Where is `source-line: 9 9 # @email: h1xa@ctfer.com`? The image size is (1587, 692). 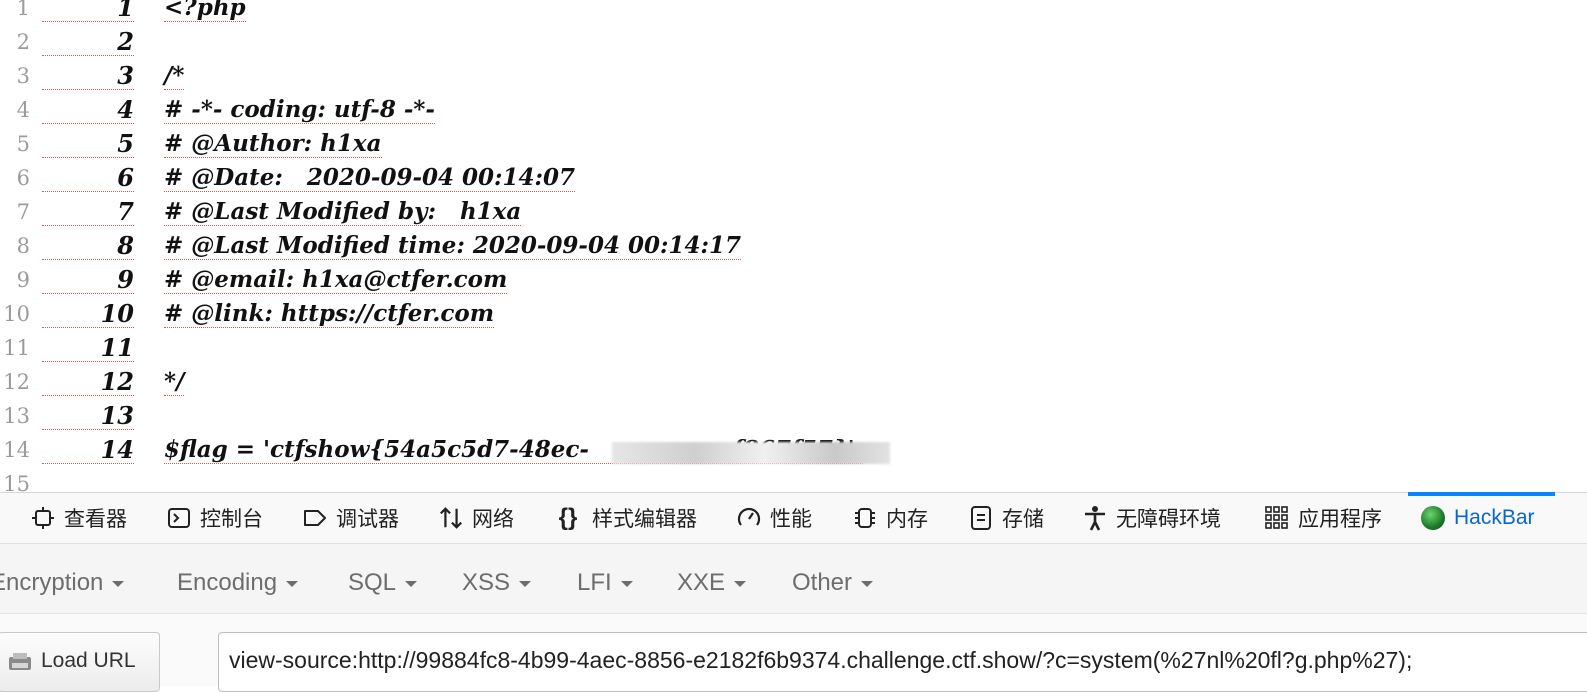
source-line: 9 9 # @email: h1xa@ctfer.com is located at coordinates (793, 280).